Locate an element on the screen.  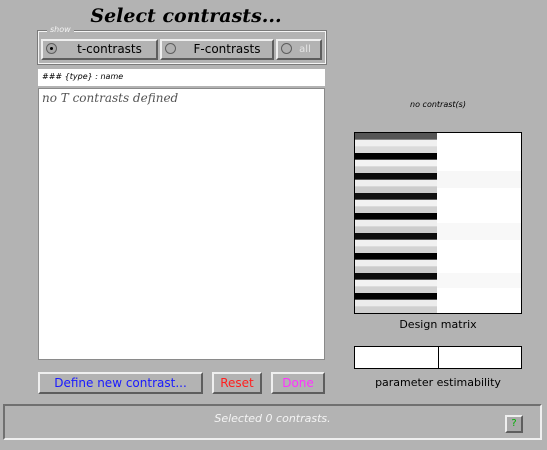
design-matrix-label: Design matrix is located at coordinates (438, 324).